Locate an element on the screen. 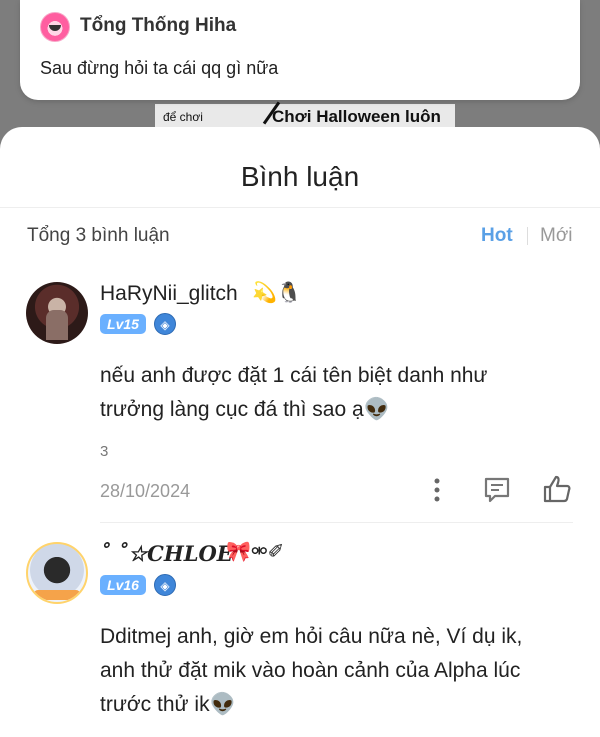 Image resolution: width=600 pixels, height=737 pixels. comment-divider is located at coordinates (336, 522).